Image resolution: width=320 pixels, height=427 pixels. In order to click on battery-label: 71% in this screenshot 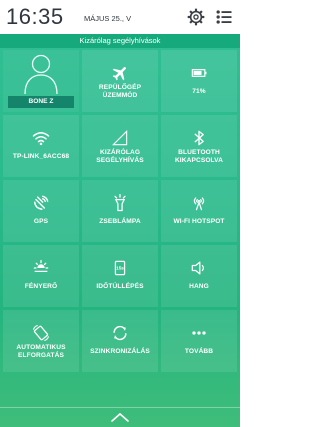, I will do `click(199, 91)`.